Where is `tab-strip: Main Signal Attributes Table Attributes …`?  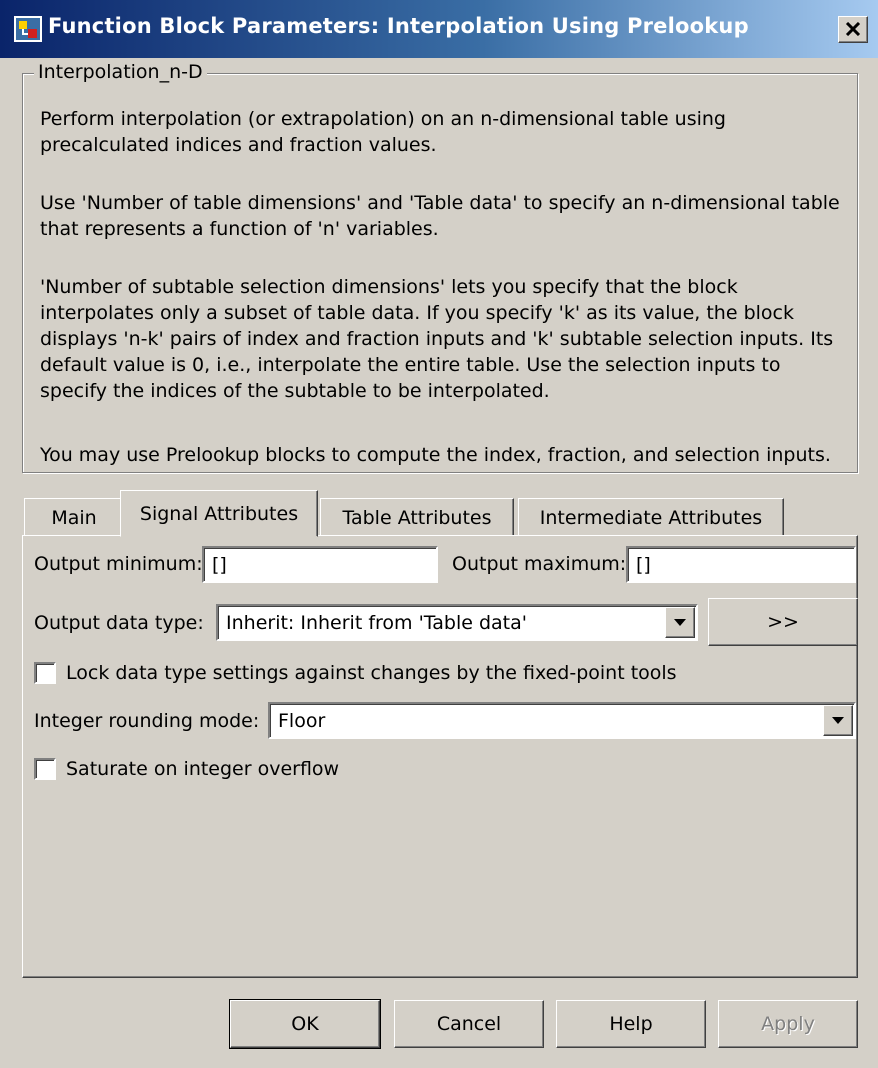 tab-strip: Main Signal Attributes Table Attributes … is located at coordinates (440, 513).